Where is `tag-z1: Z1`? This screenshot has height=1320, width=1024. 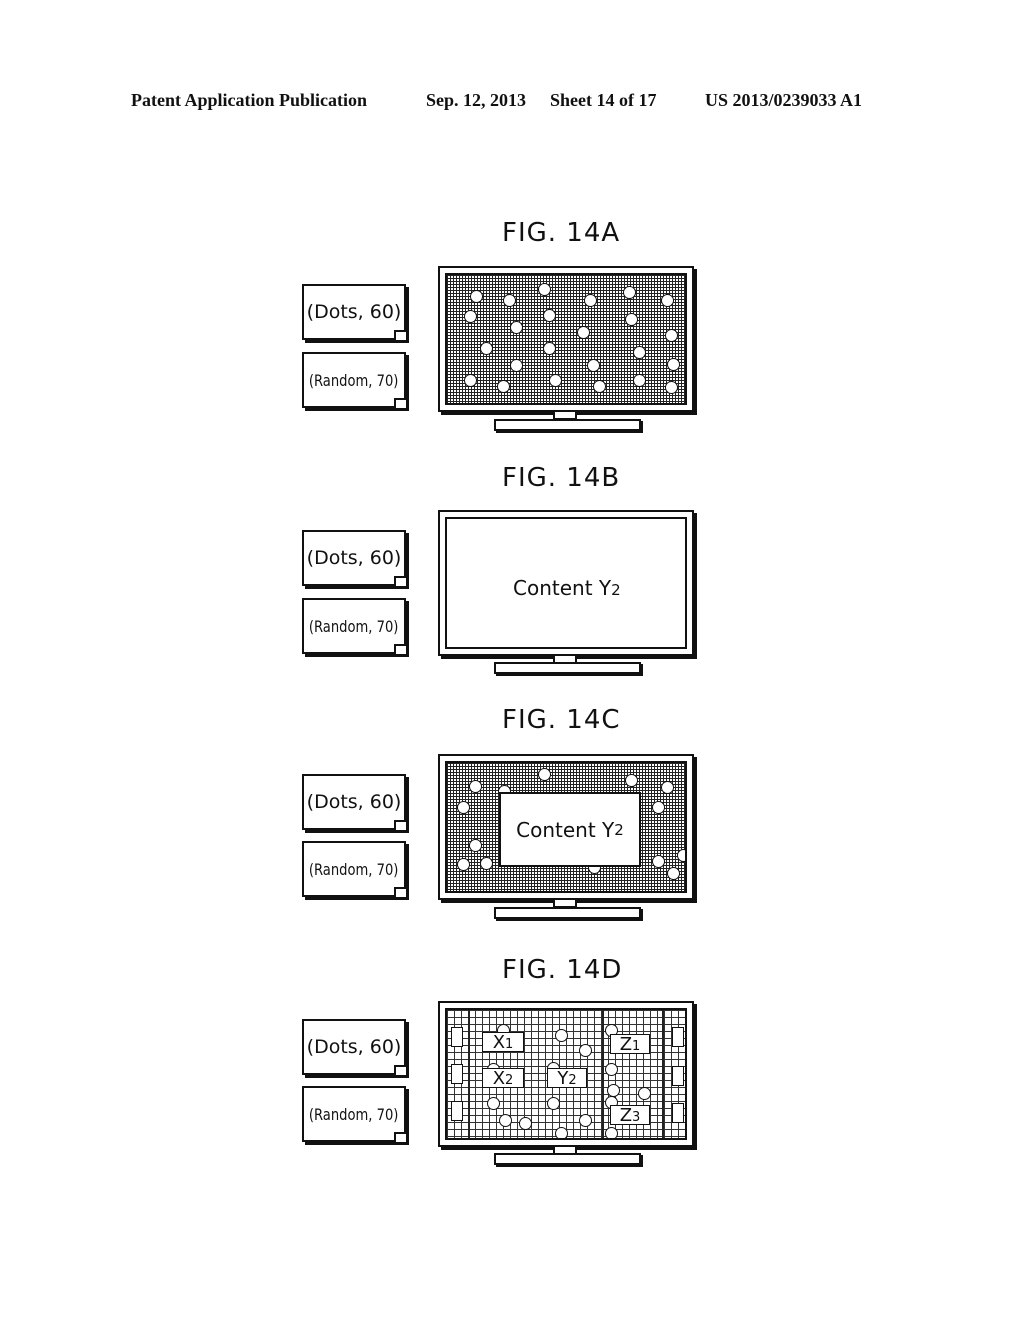
tag-z1: Z1 is located at coordinates (630, 1044).